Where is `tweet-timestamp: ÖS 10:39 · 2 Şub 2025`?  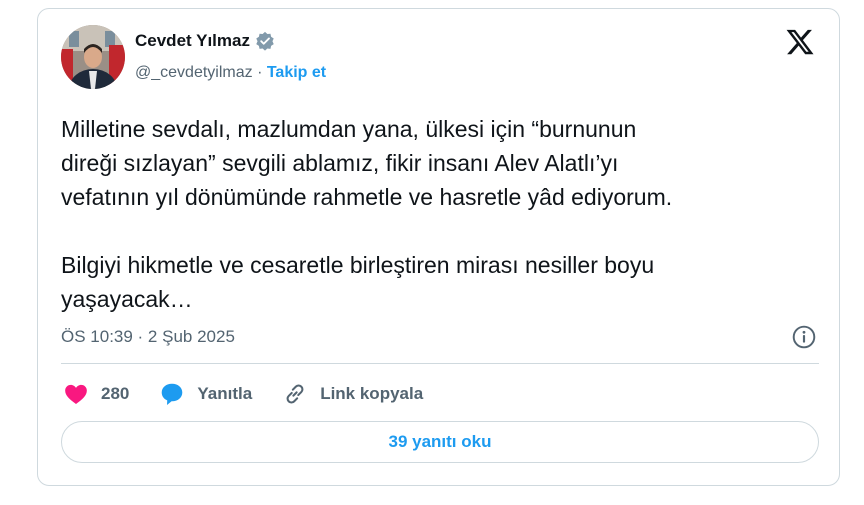
tweet-timestamp: ÖS 10:39 · 2 Şub 2025 is located at coordinates (148, 337).